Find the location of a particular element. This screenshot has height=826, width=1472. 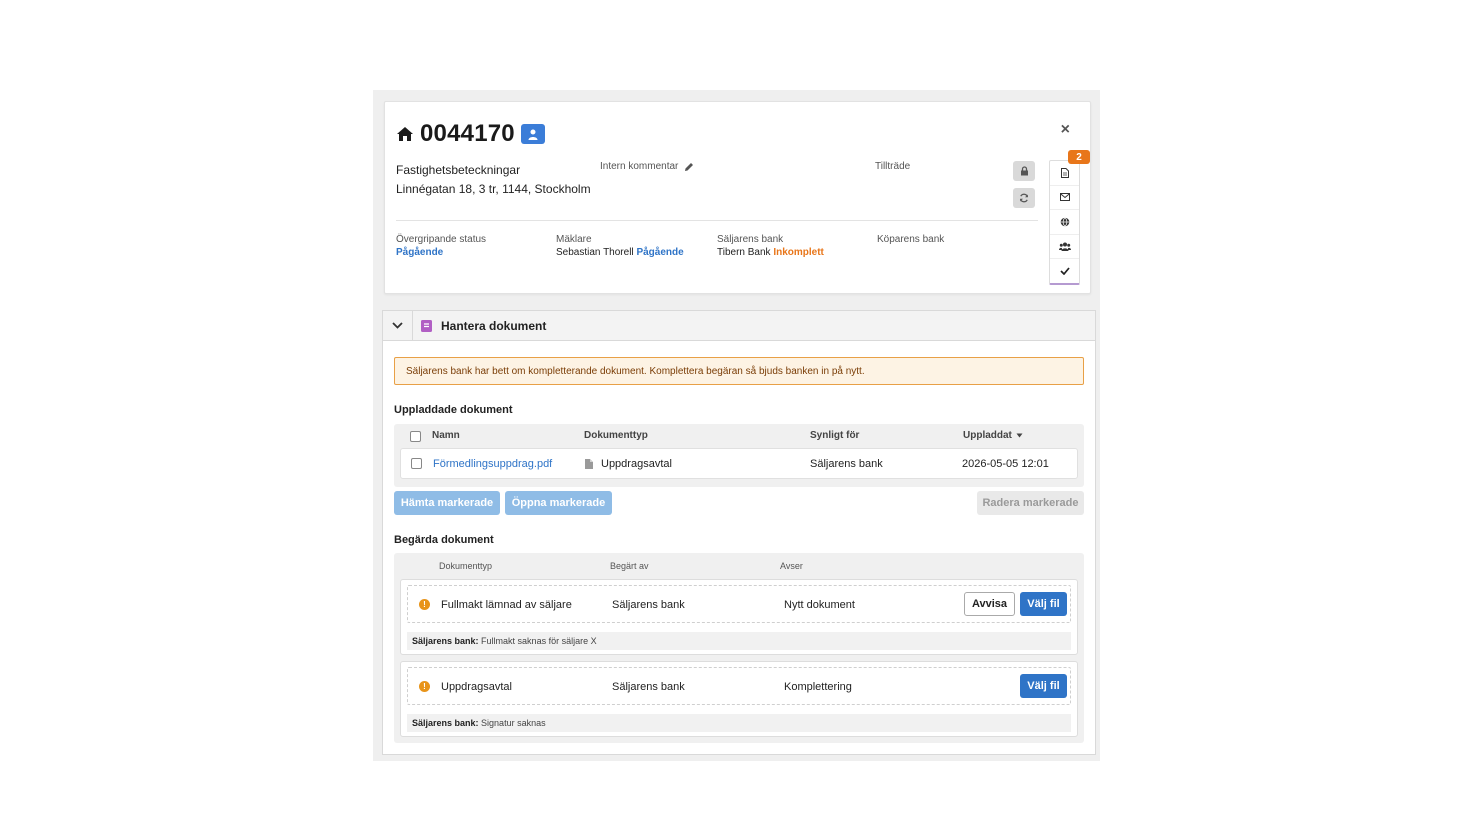

seller-bank-label: Säljarens bank is located at coordinates (750, 239).